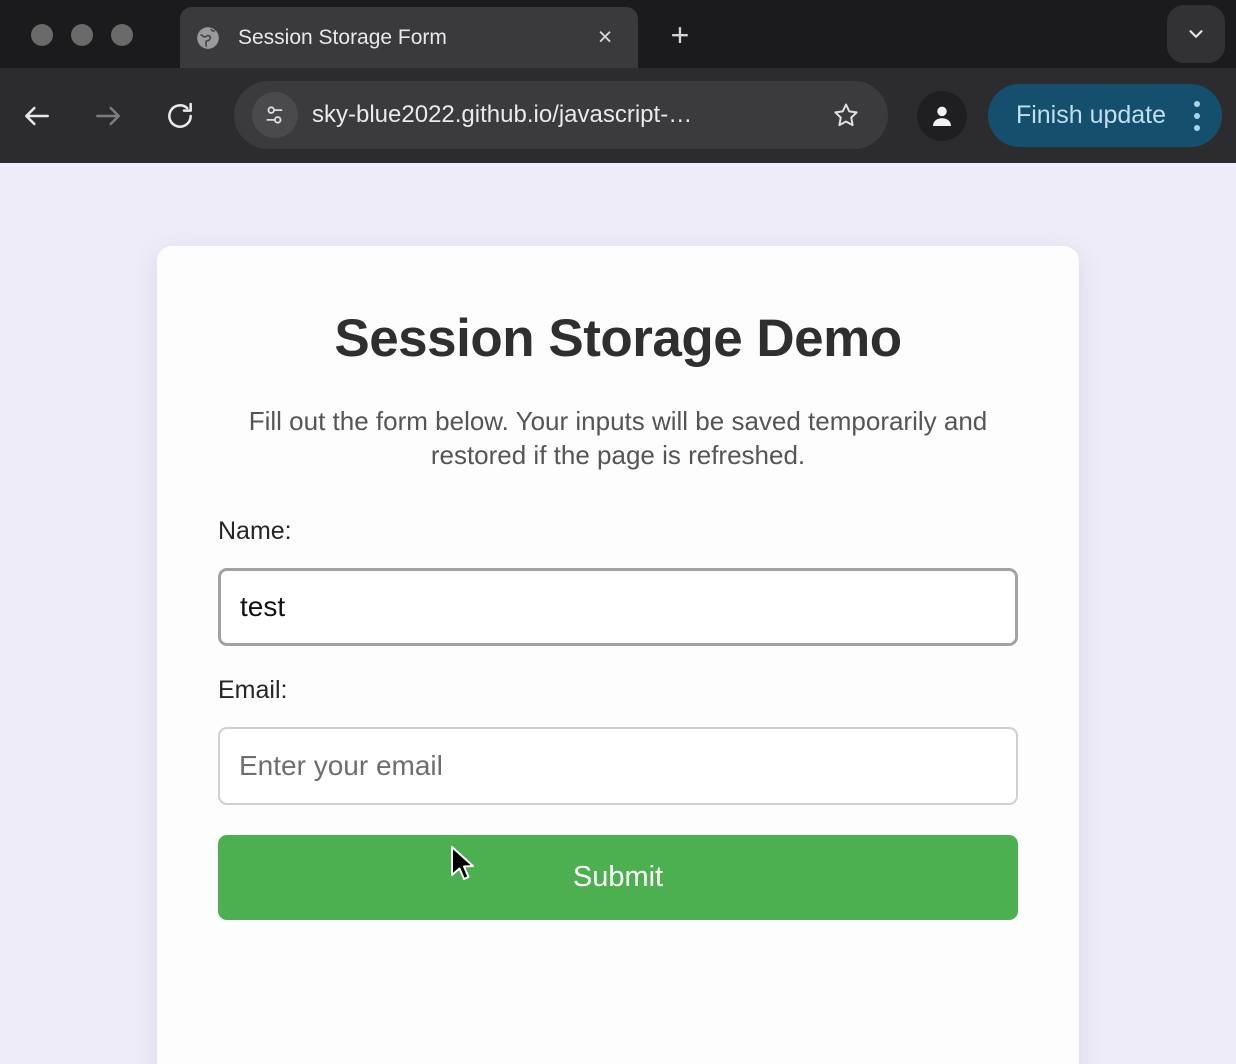  Describe the element at coordinates (605, 38) in the screenshot. I see `close-tab-button: ×` at that location.